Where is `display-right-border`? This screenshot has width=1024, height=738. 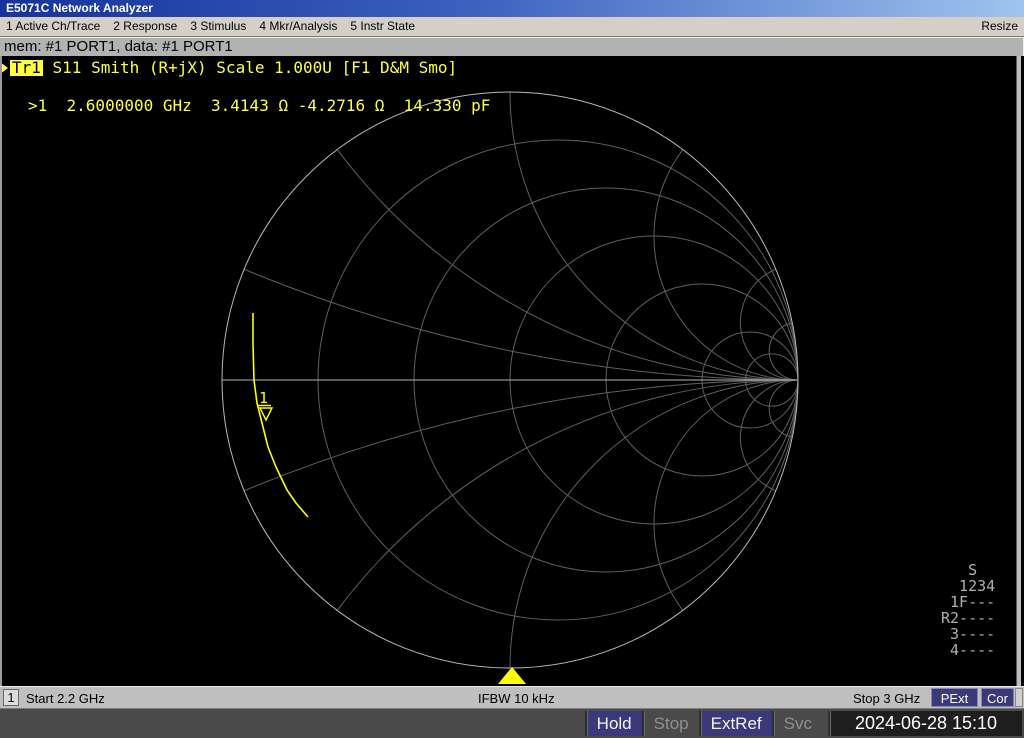
display-right-border is located at coordinates (1018, 371).